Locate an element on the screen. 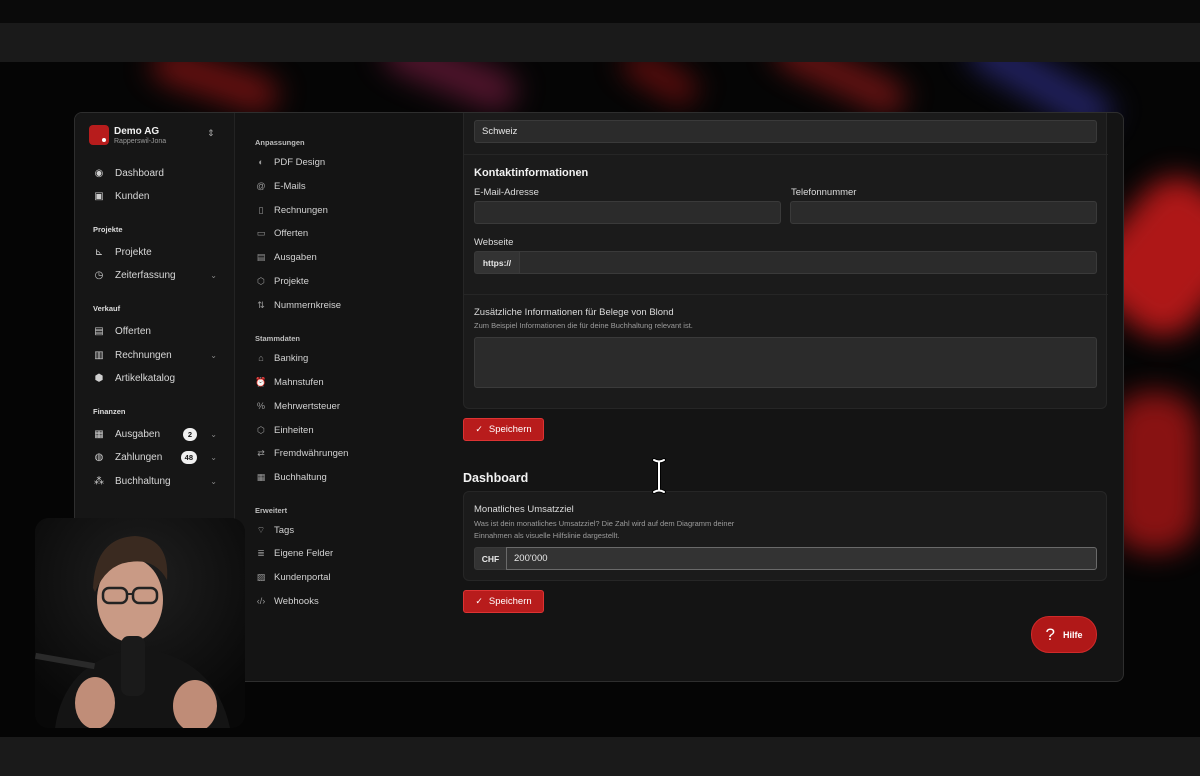  text-cursor-icon is located at coordinates (659, 476).